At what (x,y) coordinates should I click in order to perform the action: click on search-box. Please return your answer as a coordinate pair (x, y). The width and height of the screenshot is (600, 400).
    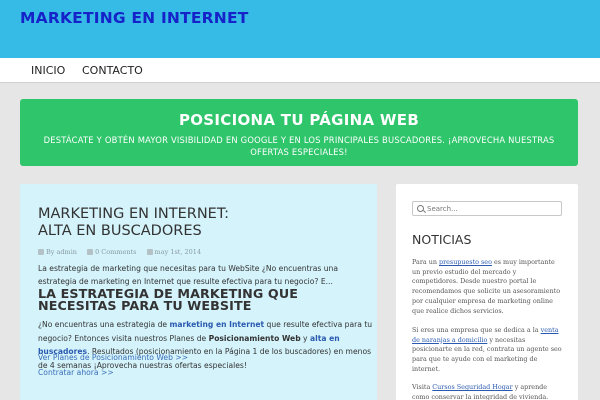
    Looking at the image, I should click on (487, 208).